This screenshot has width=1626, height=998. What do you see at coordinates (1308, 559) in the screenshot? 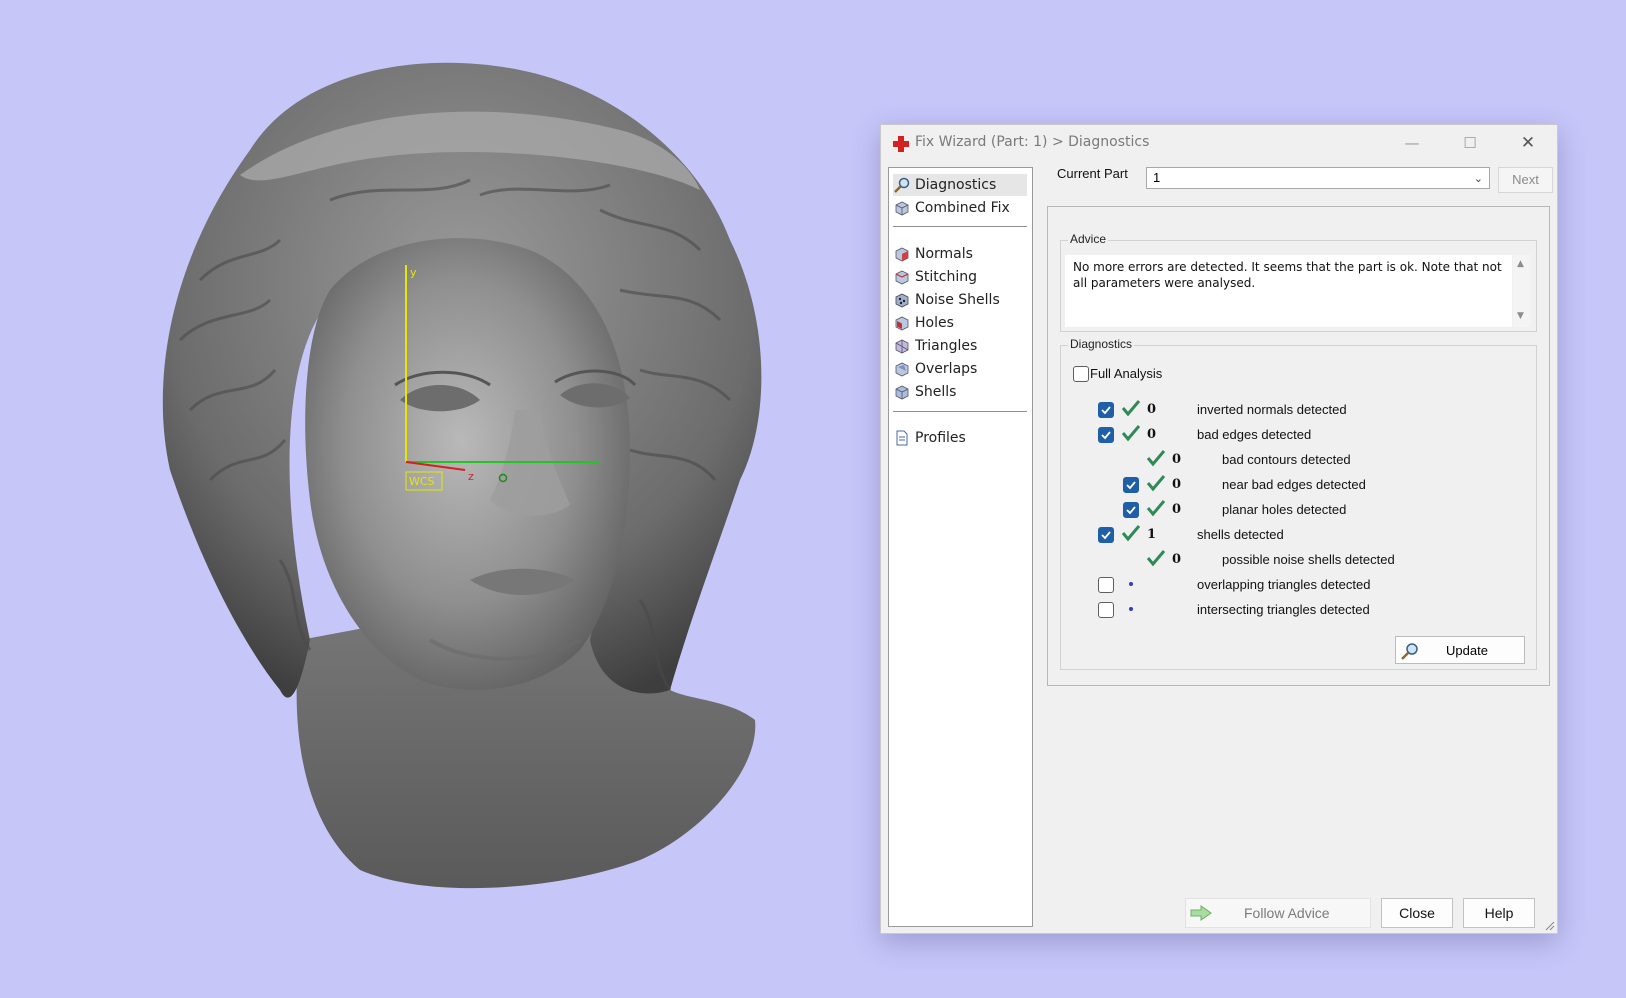
I see `diag-label: possible noise shells detected` at bounding box center [1308, 559].